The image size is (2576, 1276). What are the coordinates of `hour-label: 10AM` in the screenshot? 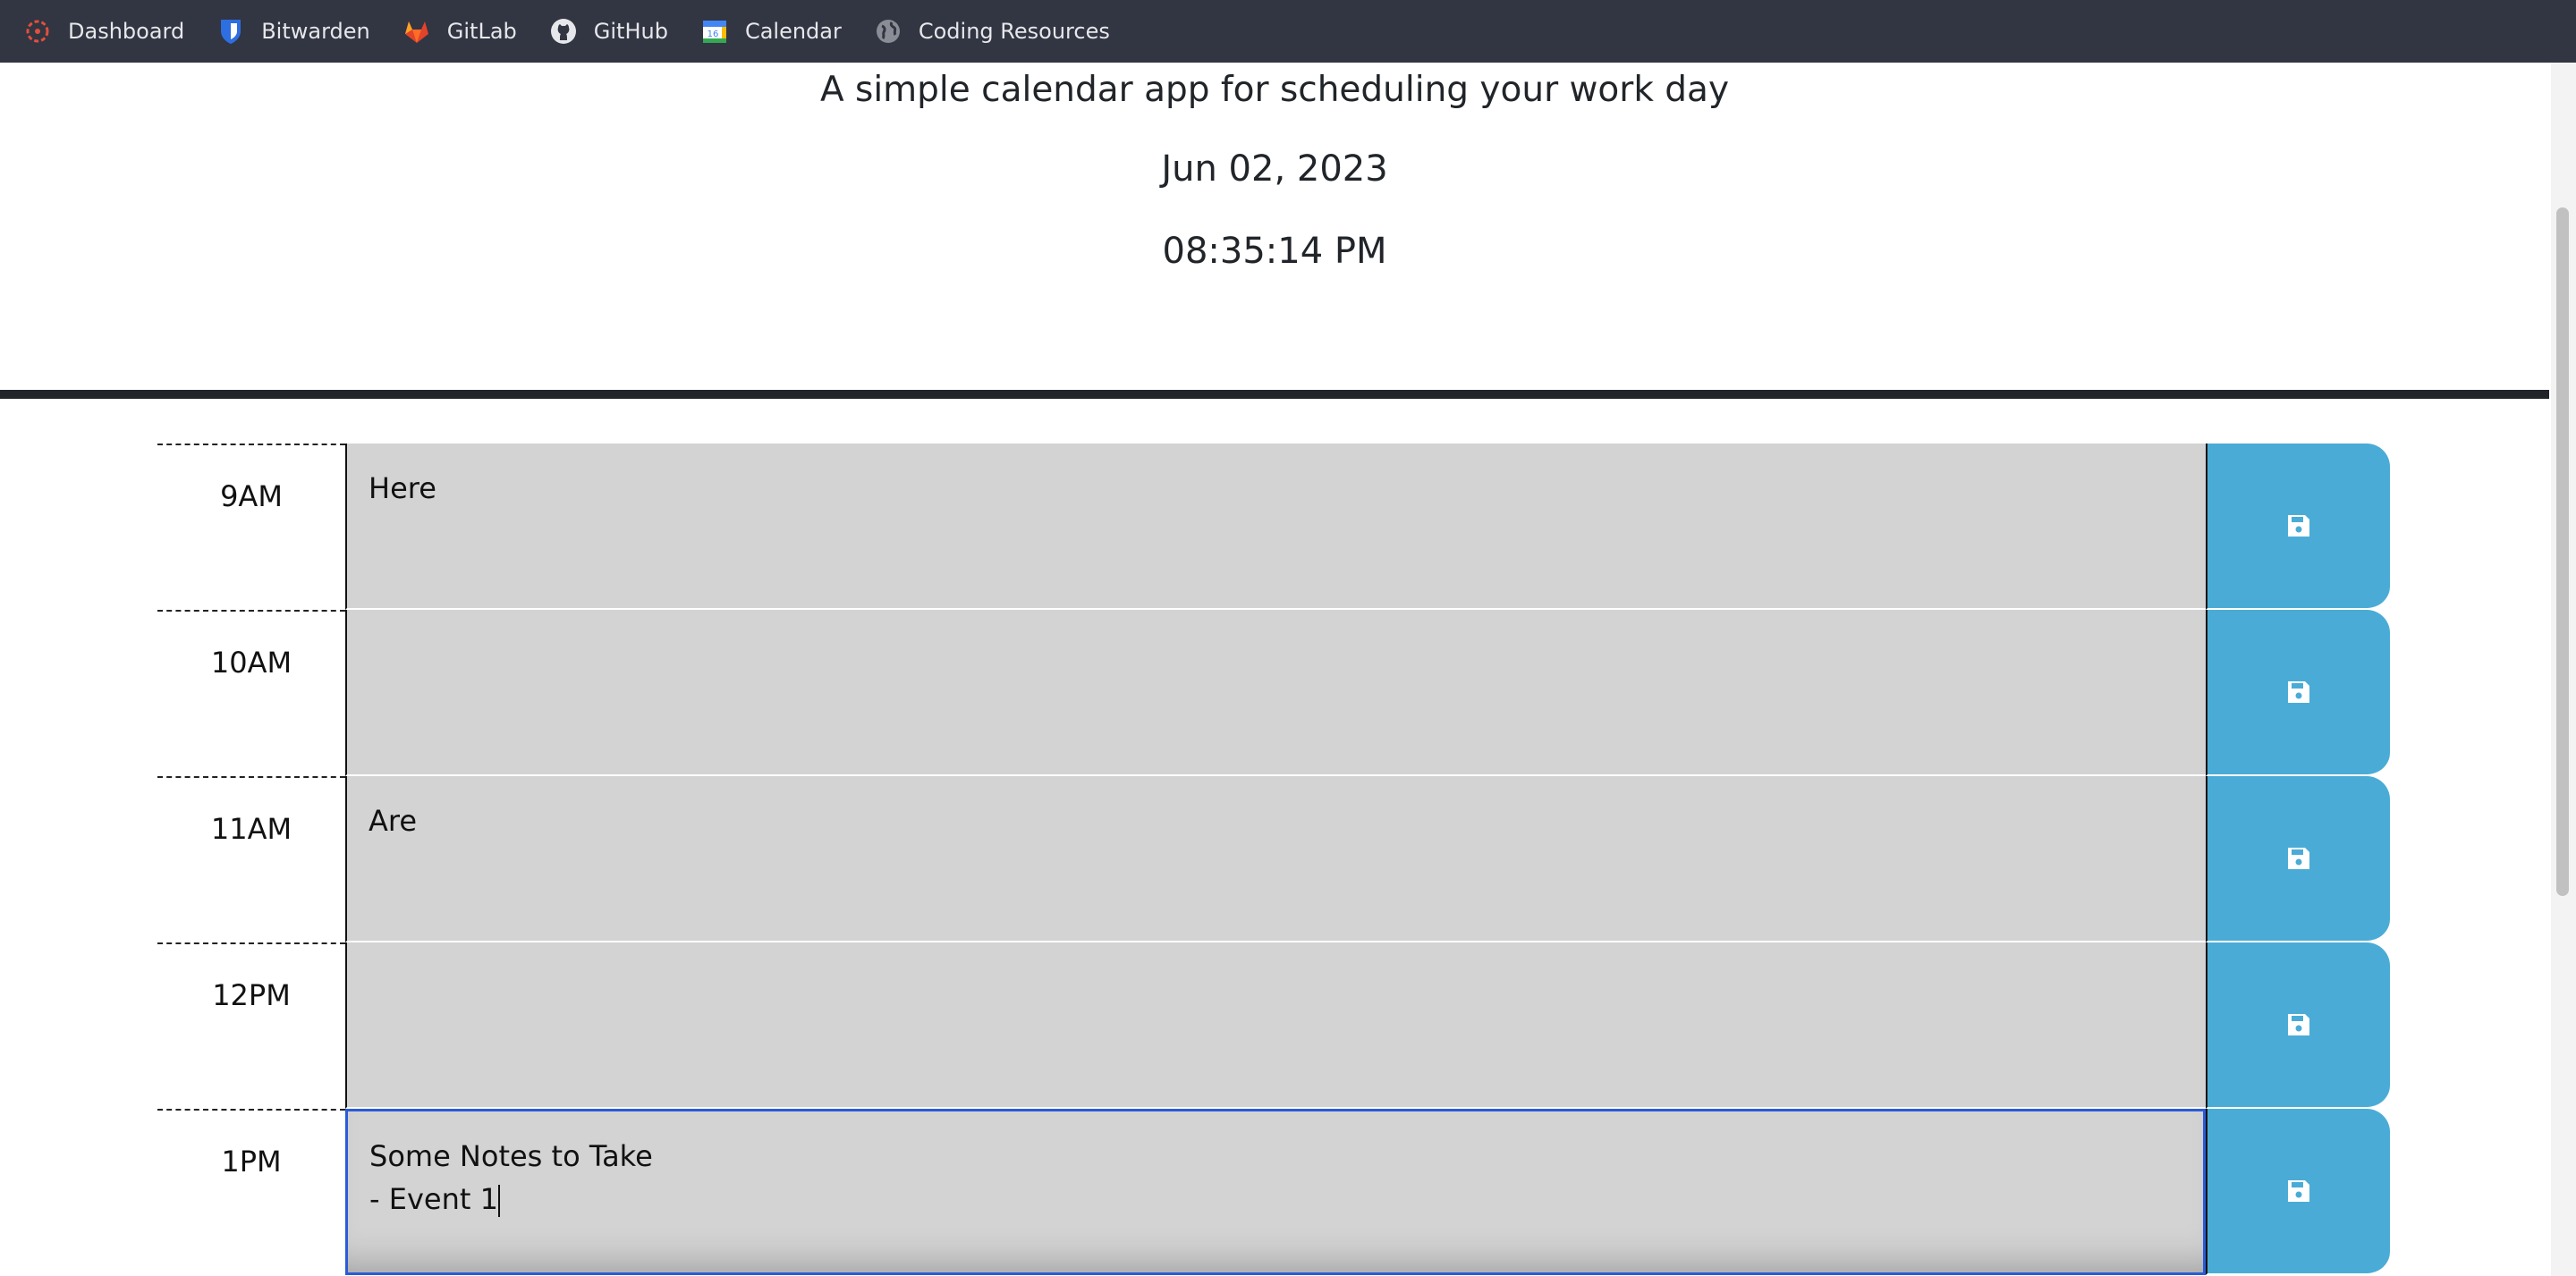 It's located at (251, 693).